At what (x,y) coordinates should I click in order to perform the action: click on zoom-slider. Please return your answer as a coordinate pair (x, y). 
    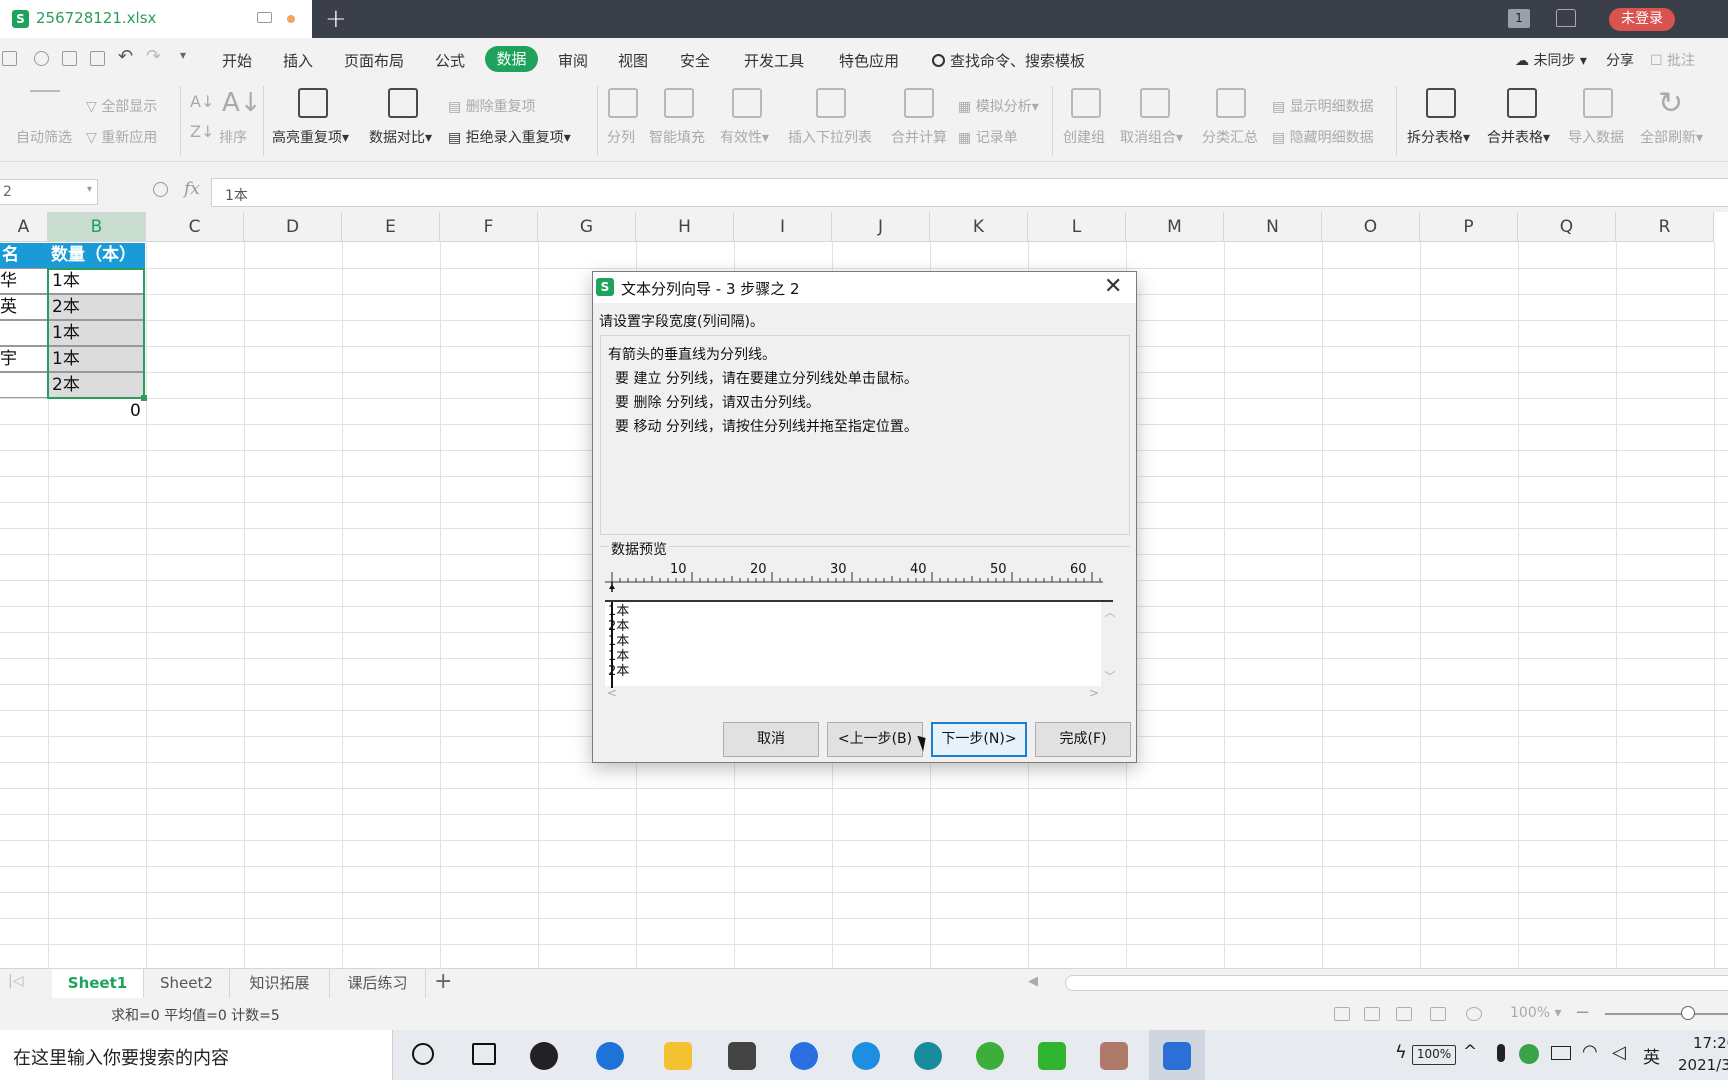
    Looking at the image, I should click on (1666, 1014).